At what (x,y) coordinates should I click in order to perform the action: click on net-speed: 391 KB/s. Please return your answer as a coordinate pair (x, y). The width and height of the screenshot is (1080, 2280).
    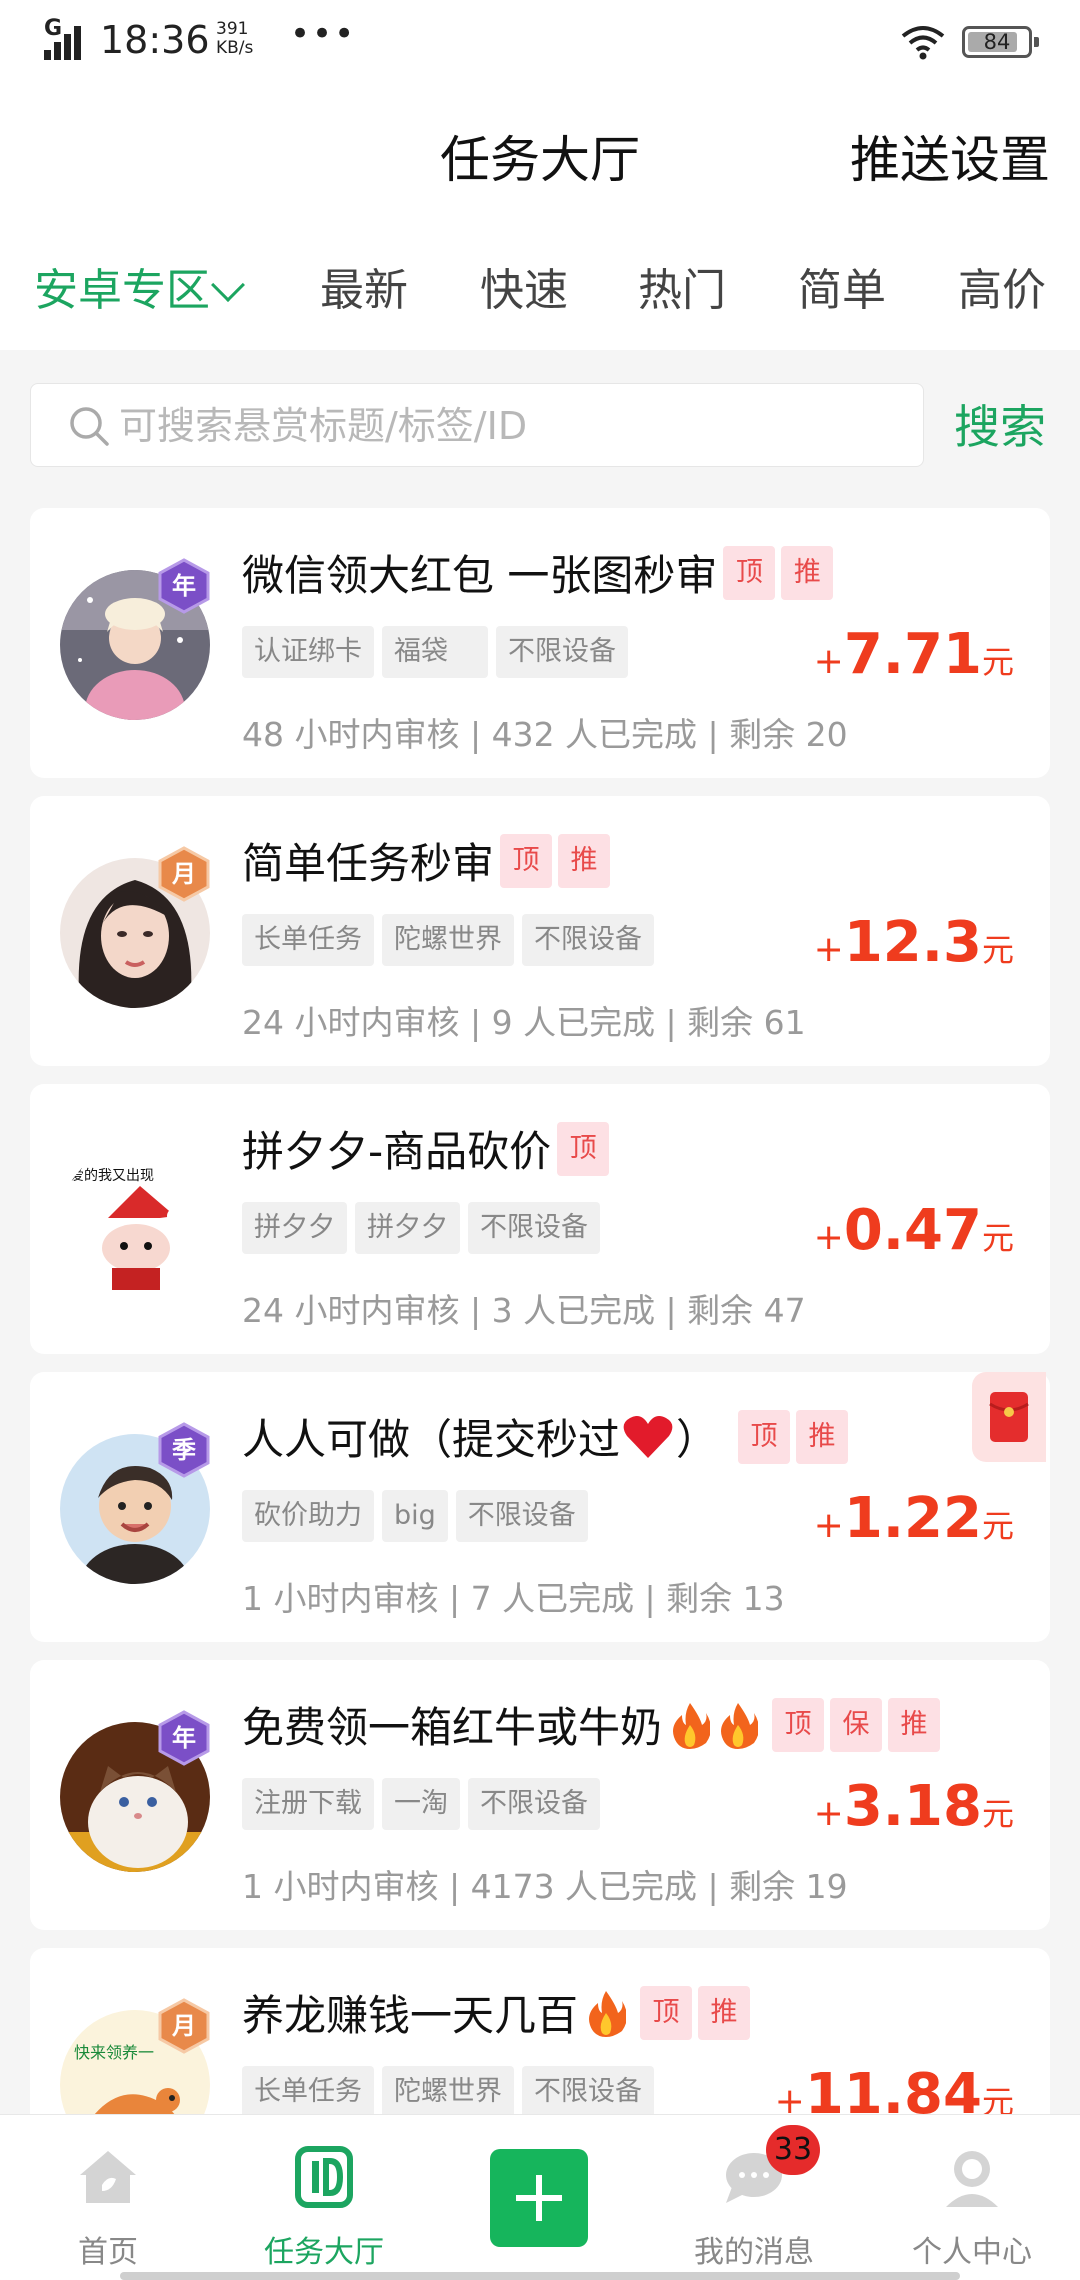
    Looking at the image, I should click on (235, 38).